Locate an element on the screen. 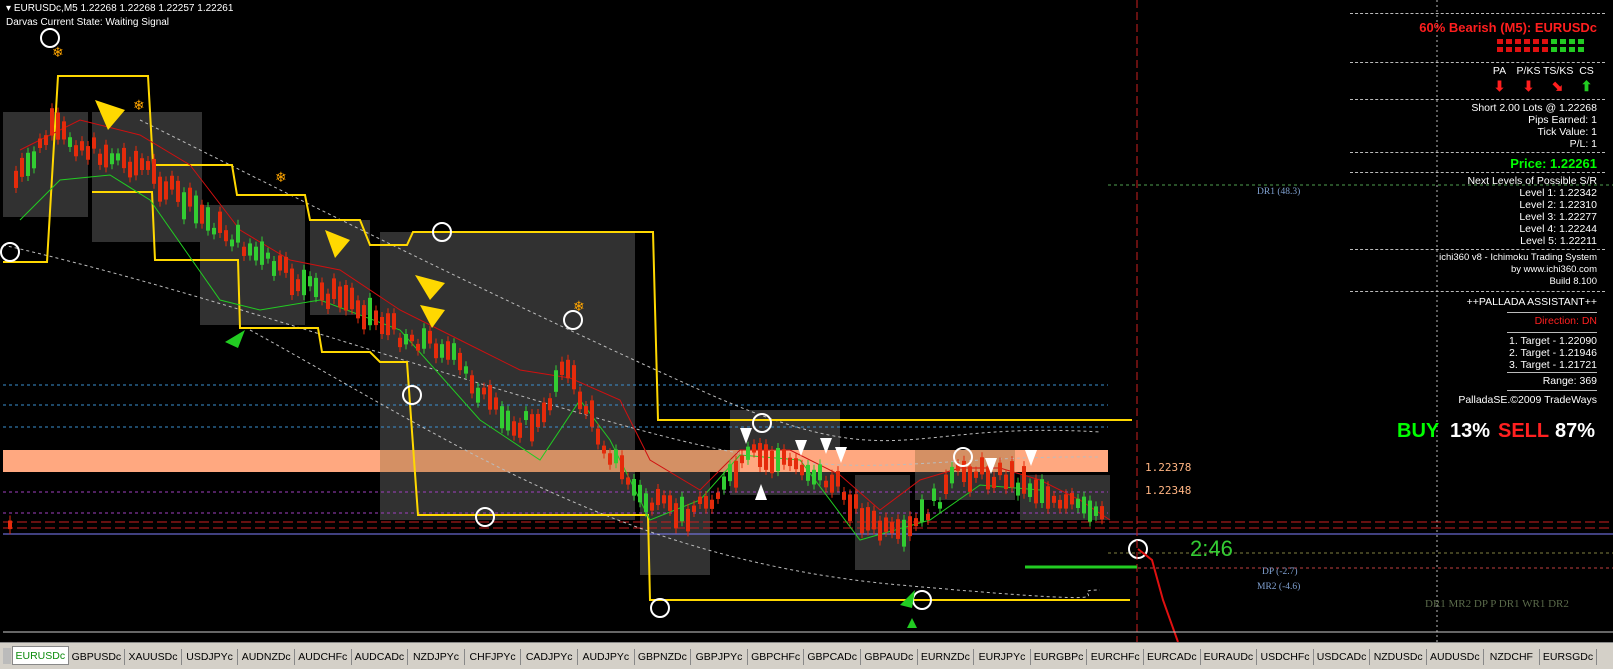 The width and height of the screenshot is (1613, 669). signal-down-right-icon: ⬊ is located at coordinates (1557, 86).